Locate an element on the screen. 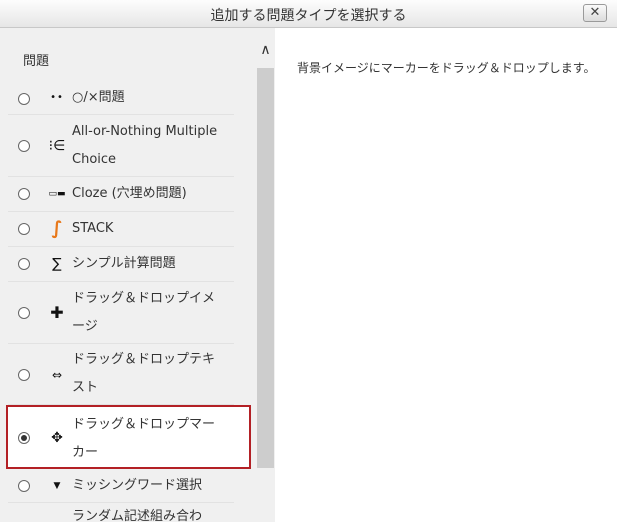  question-type-label: ドラッグ＆ドロップマーカー is located at coordinates (144, 438).